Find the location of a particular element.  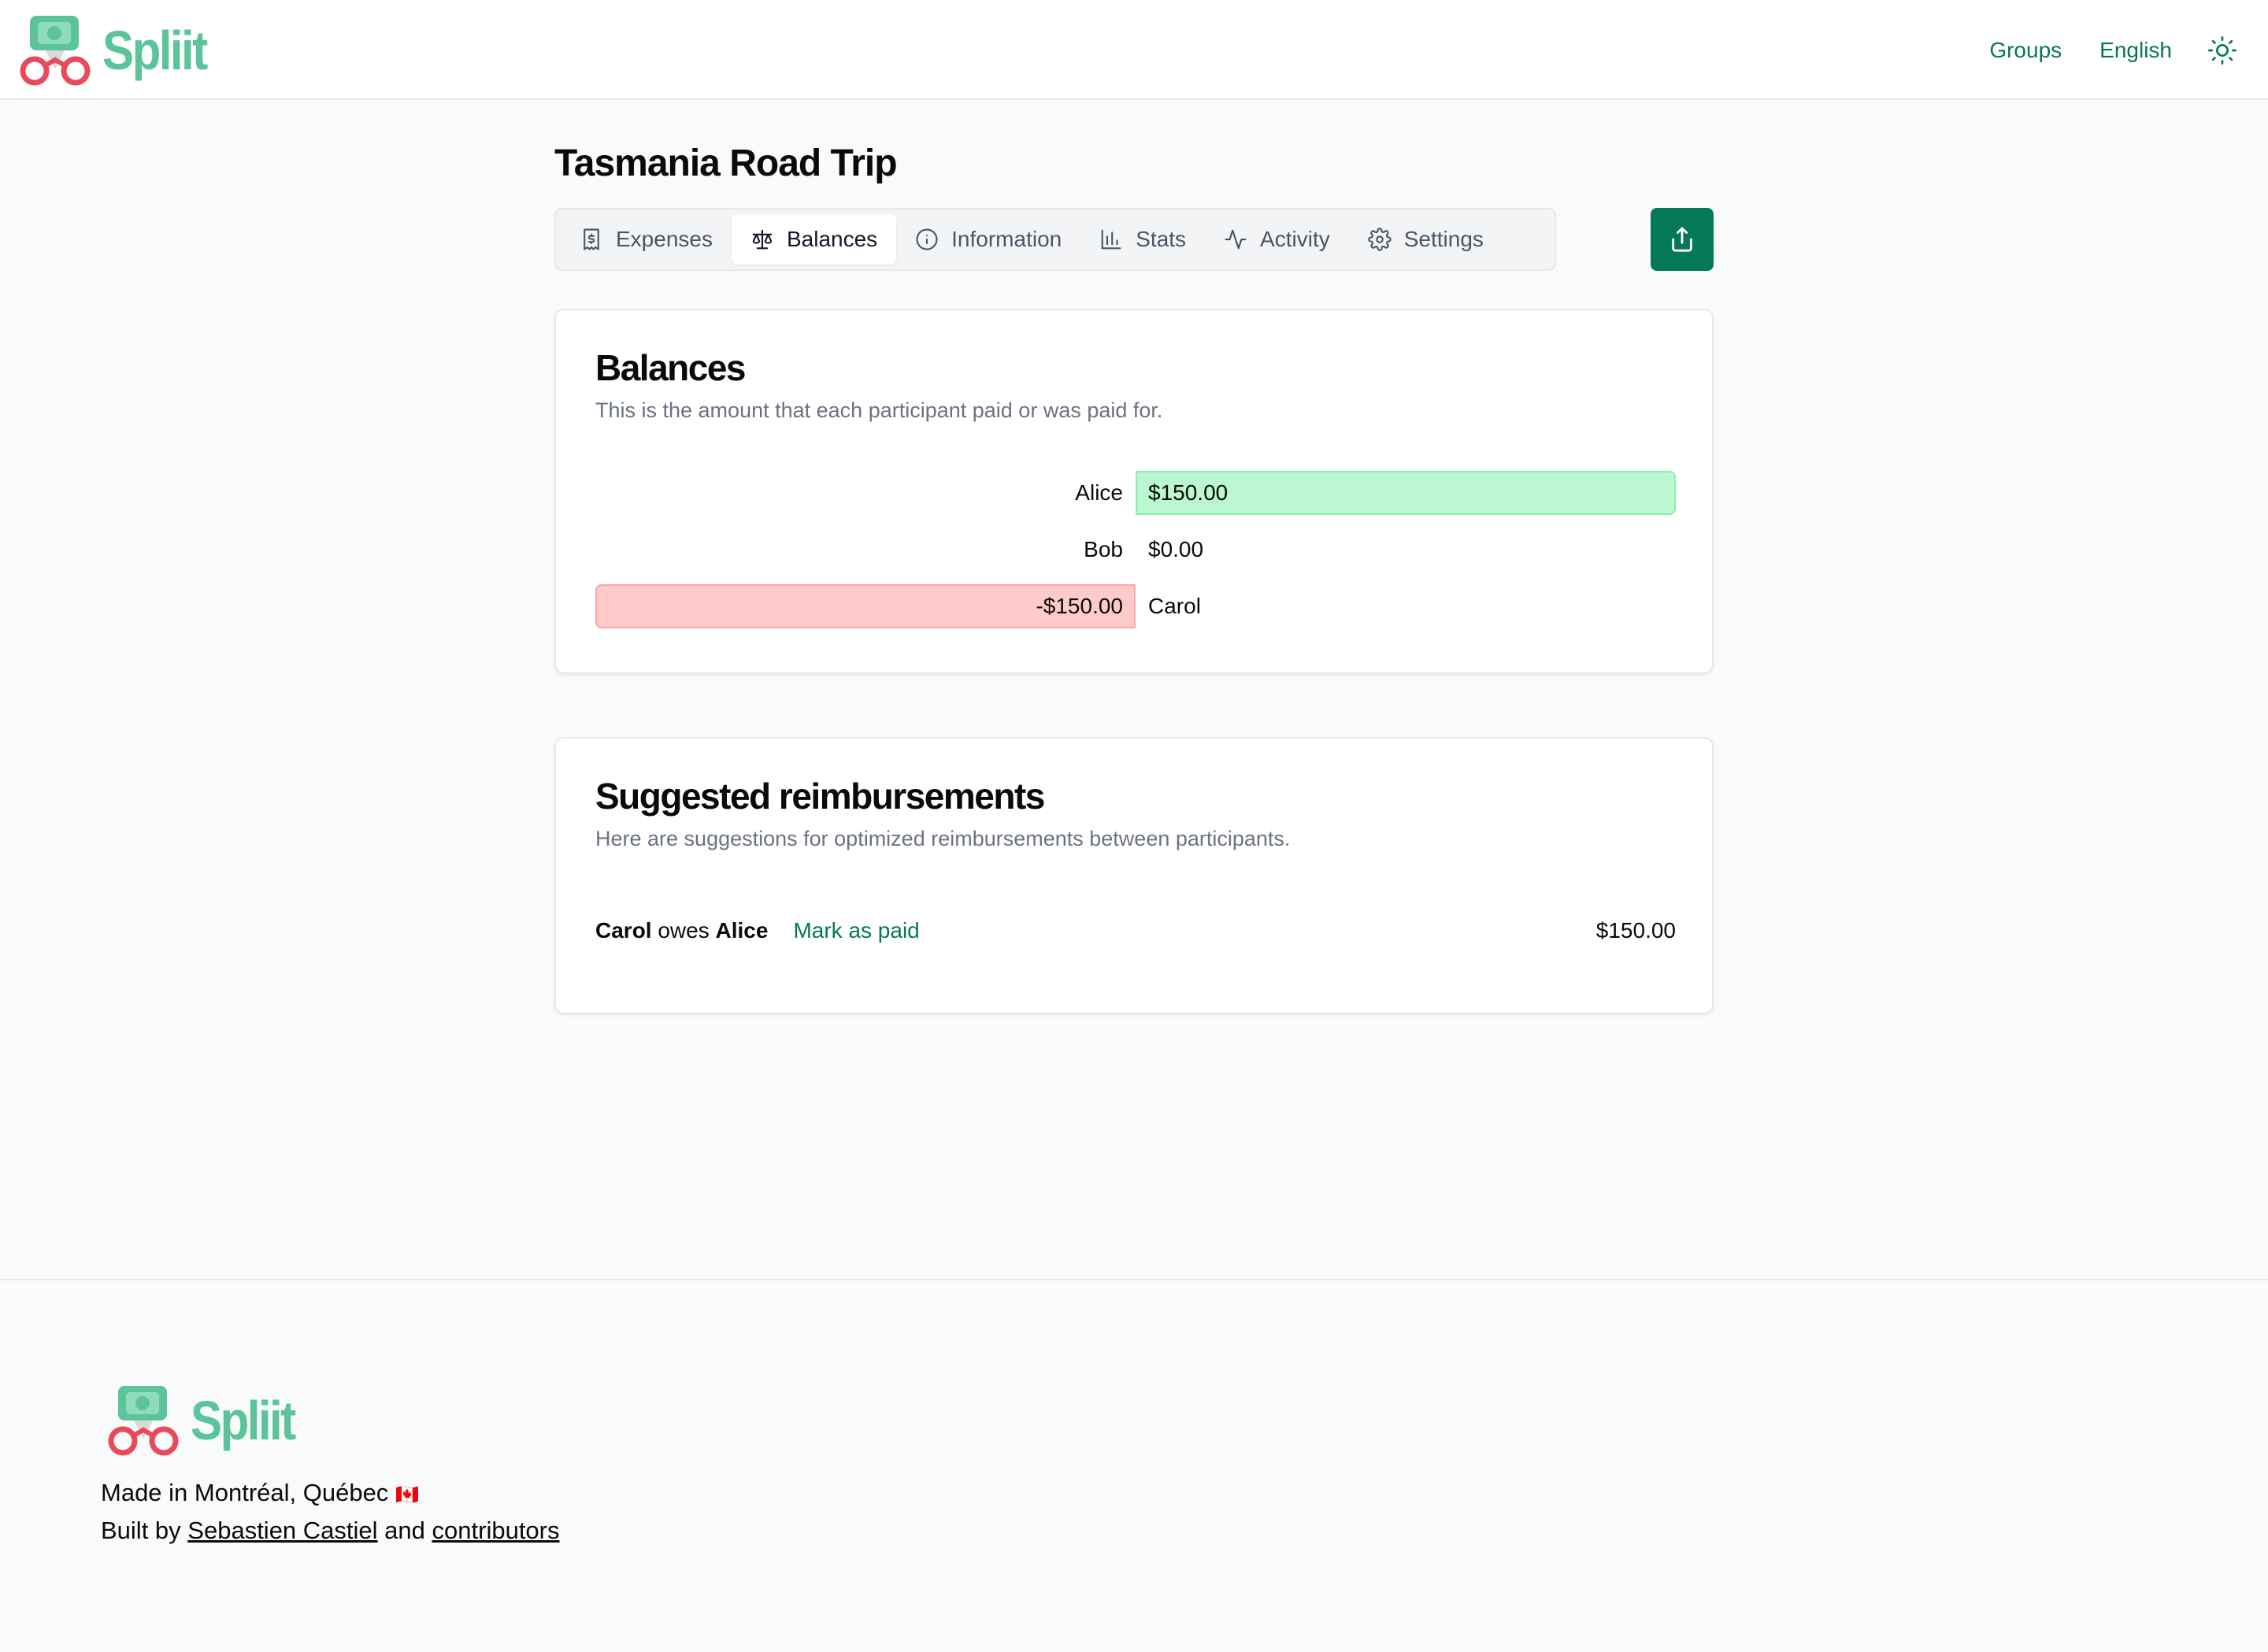

theme-toggle-button is located at coordinates (2222, 50).